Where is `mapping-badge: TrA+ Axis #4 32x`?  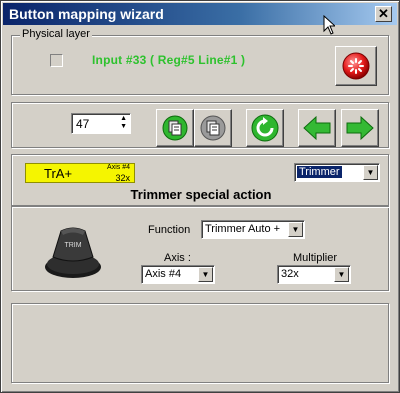 mapping-badge: TrA+ Axis #4 32x is located at coordinates (80, 173).